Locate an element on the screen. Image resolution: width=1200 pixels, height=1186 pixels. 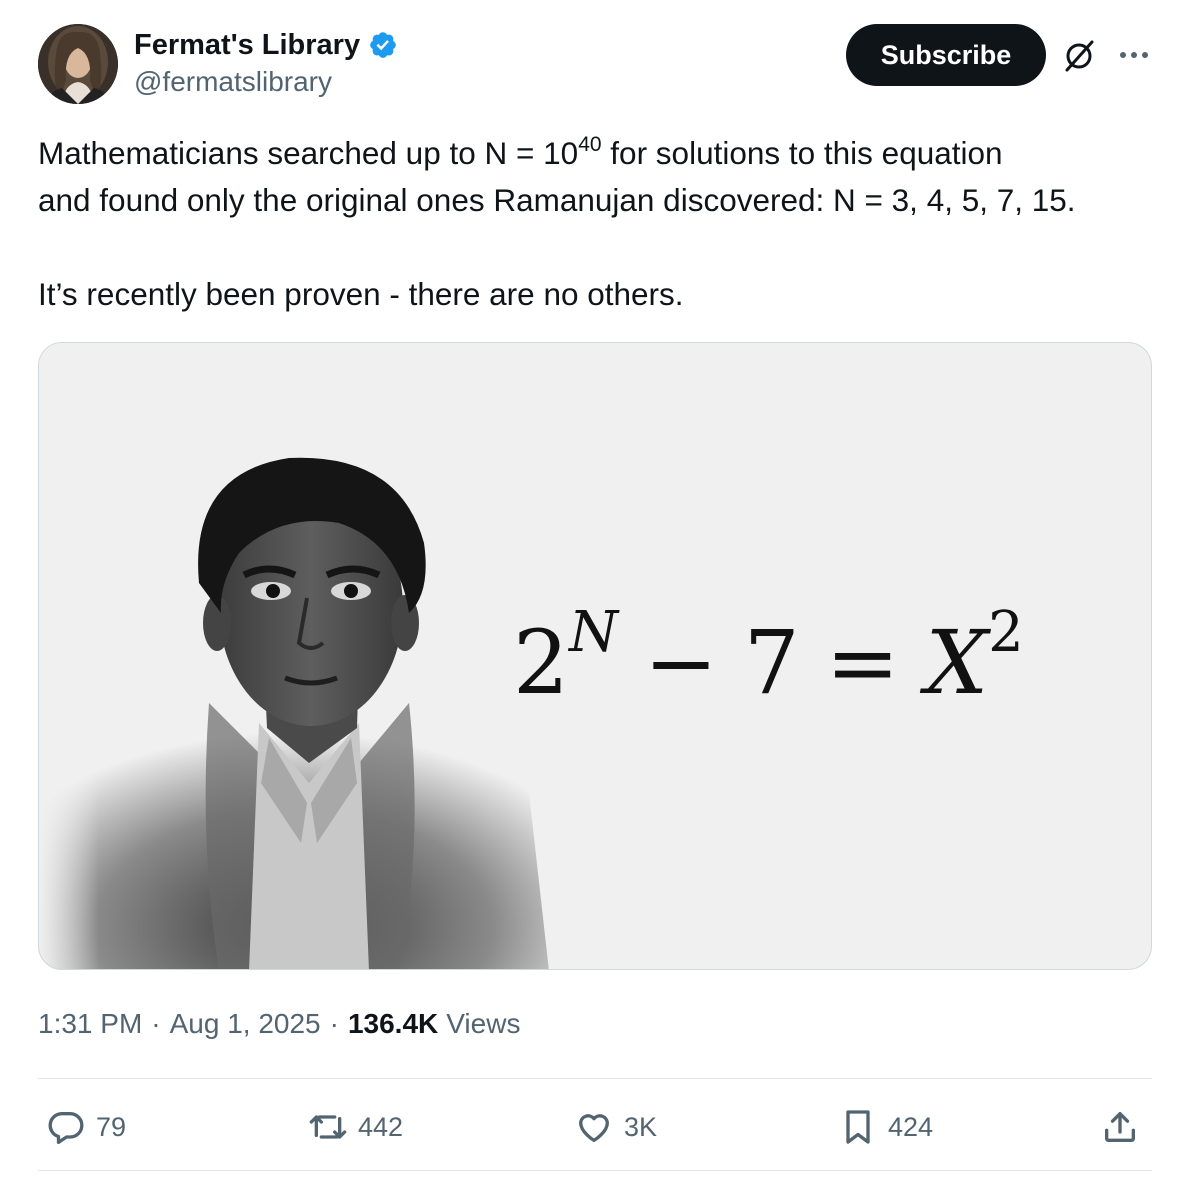
reply-count: 79 is located at coordinates (111, 1126).